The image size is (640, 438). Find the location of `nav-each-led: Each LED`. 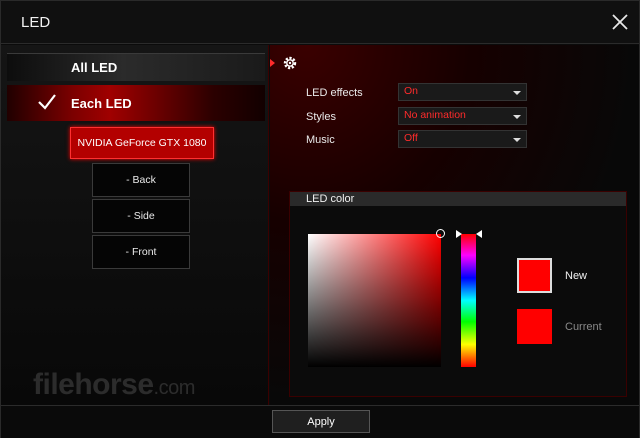

nav-each-led: Each LED is located at coordinates (136, 103).